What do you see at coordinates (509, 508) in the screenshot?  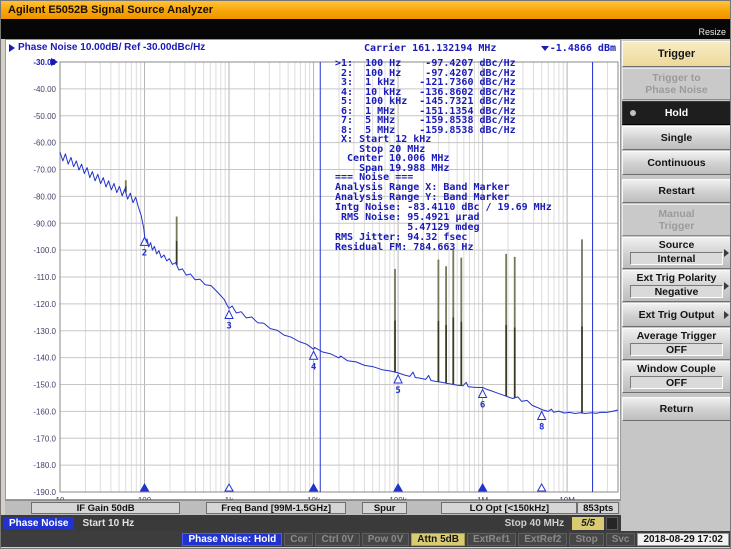 I see `setting-chip-lo-opt-150khz: LO Opt [<150kHz]` at bounding box center [509, 508].